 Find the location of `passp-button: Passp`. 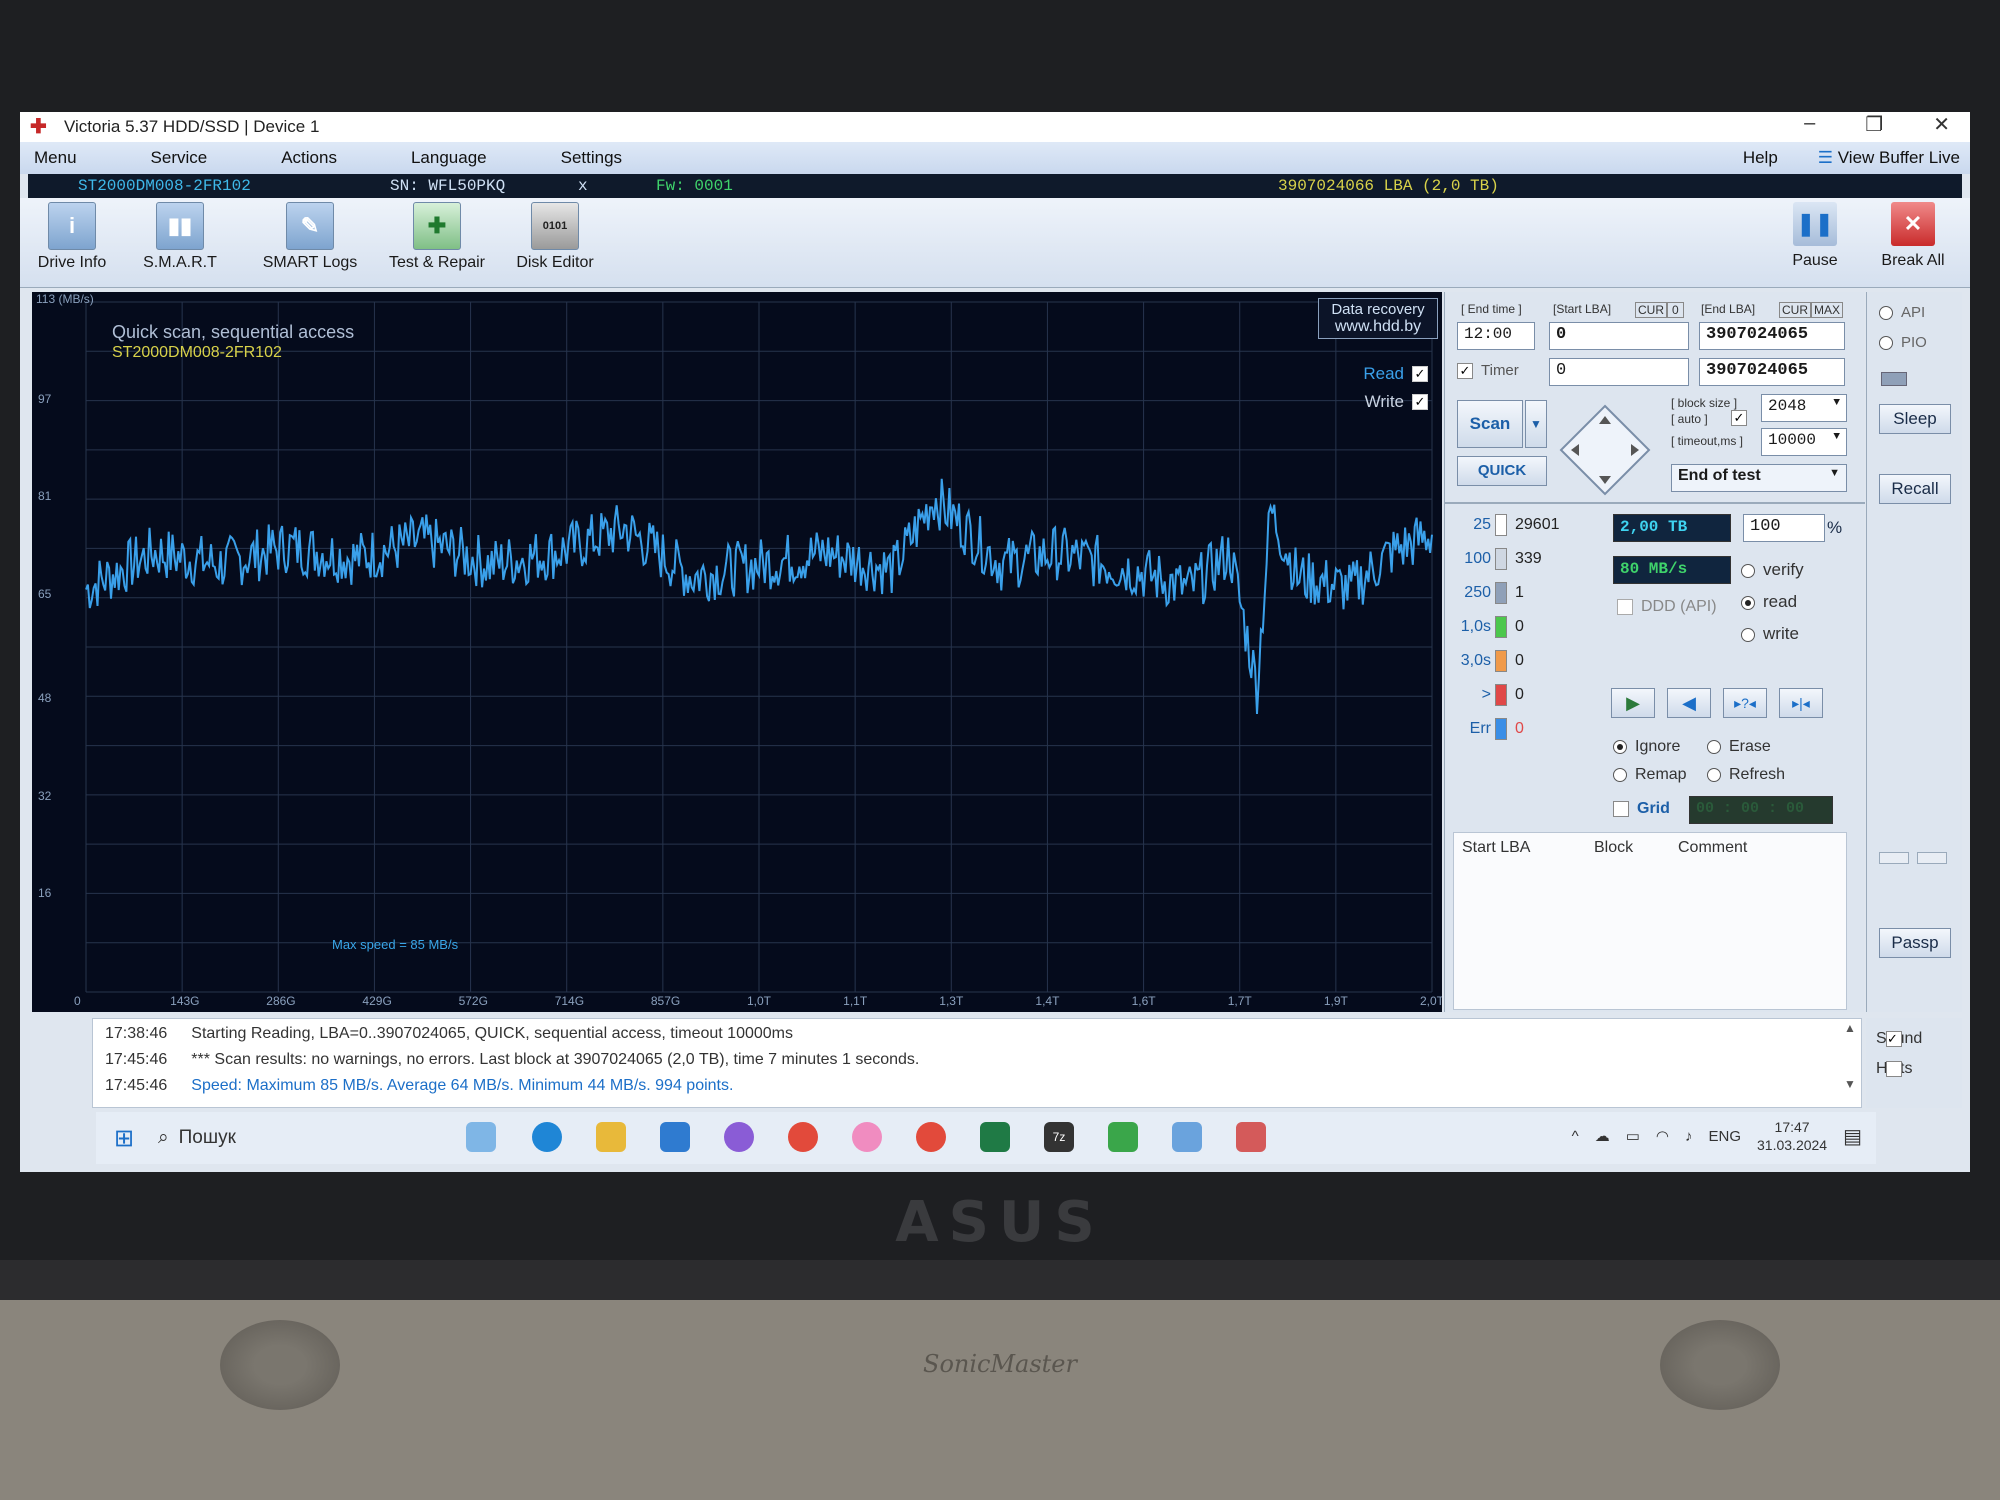

passp-button: Passp is located at coordinates (1915, 943).